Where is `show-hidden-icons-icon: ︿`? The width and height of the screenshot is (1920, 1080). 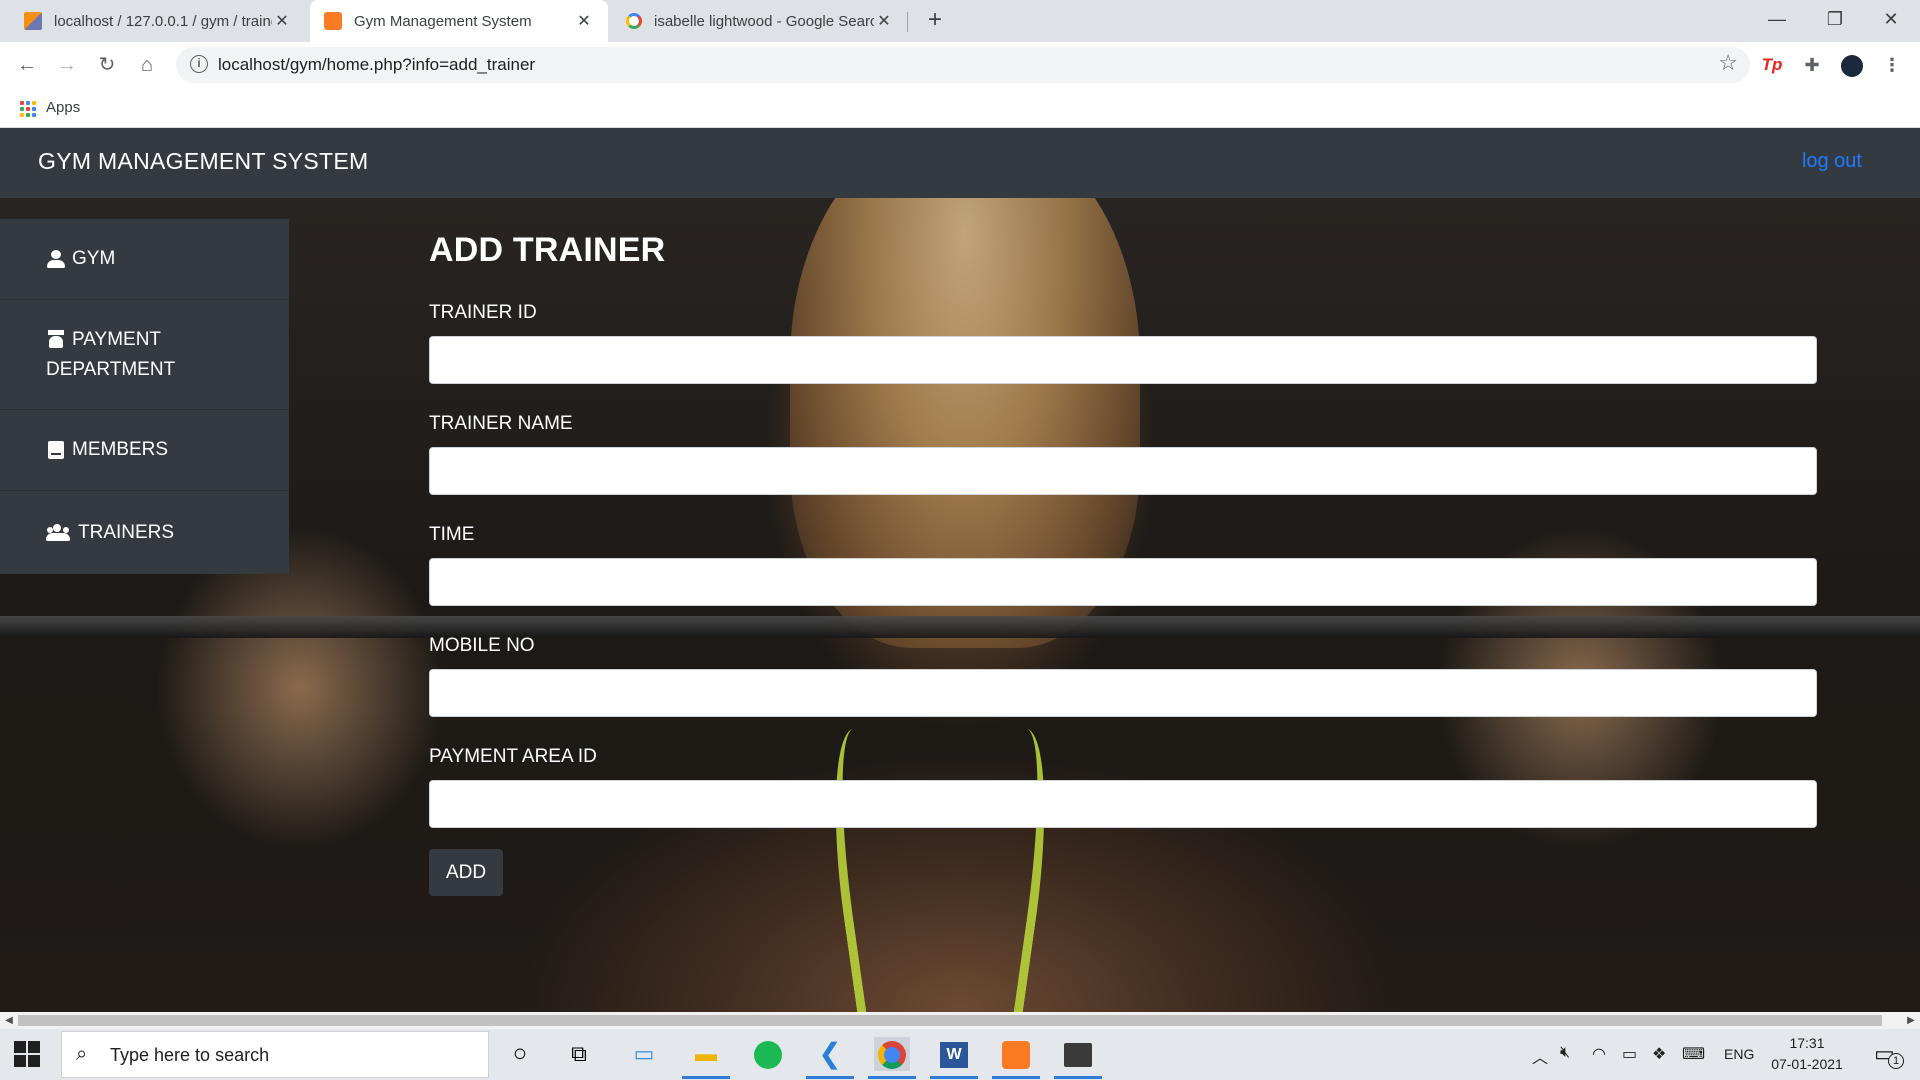
show-hidden-icons-icon: ︿ is located at coordinates (1540, 1056).